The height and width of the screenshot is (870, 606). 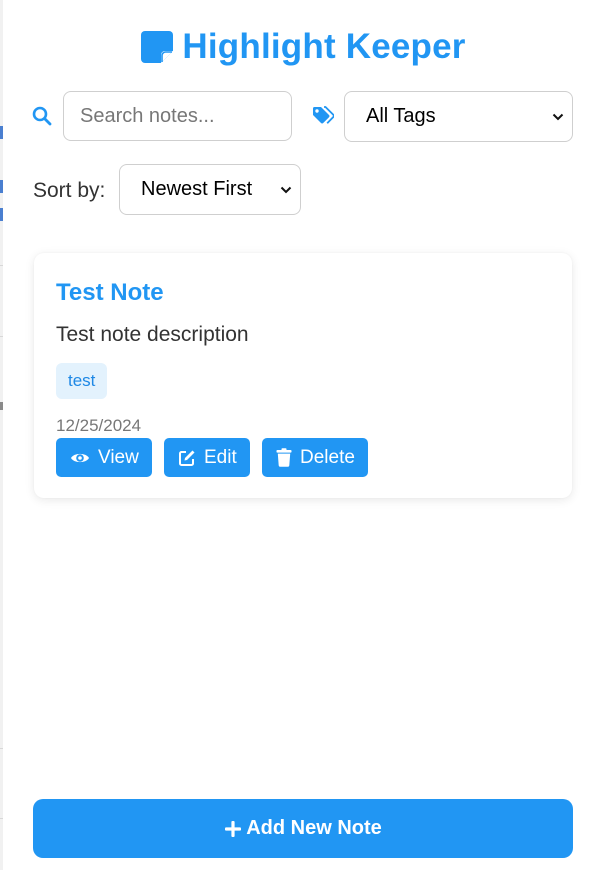 What do you see at coordinates (118, 457) in the screenshot?
I see `view-button-label: View` at bounding box center [118, 457].